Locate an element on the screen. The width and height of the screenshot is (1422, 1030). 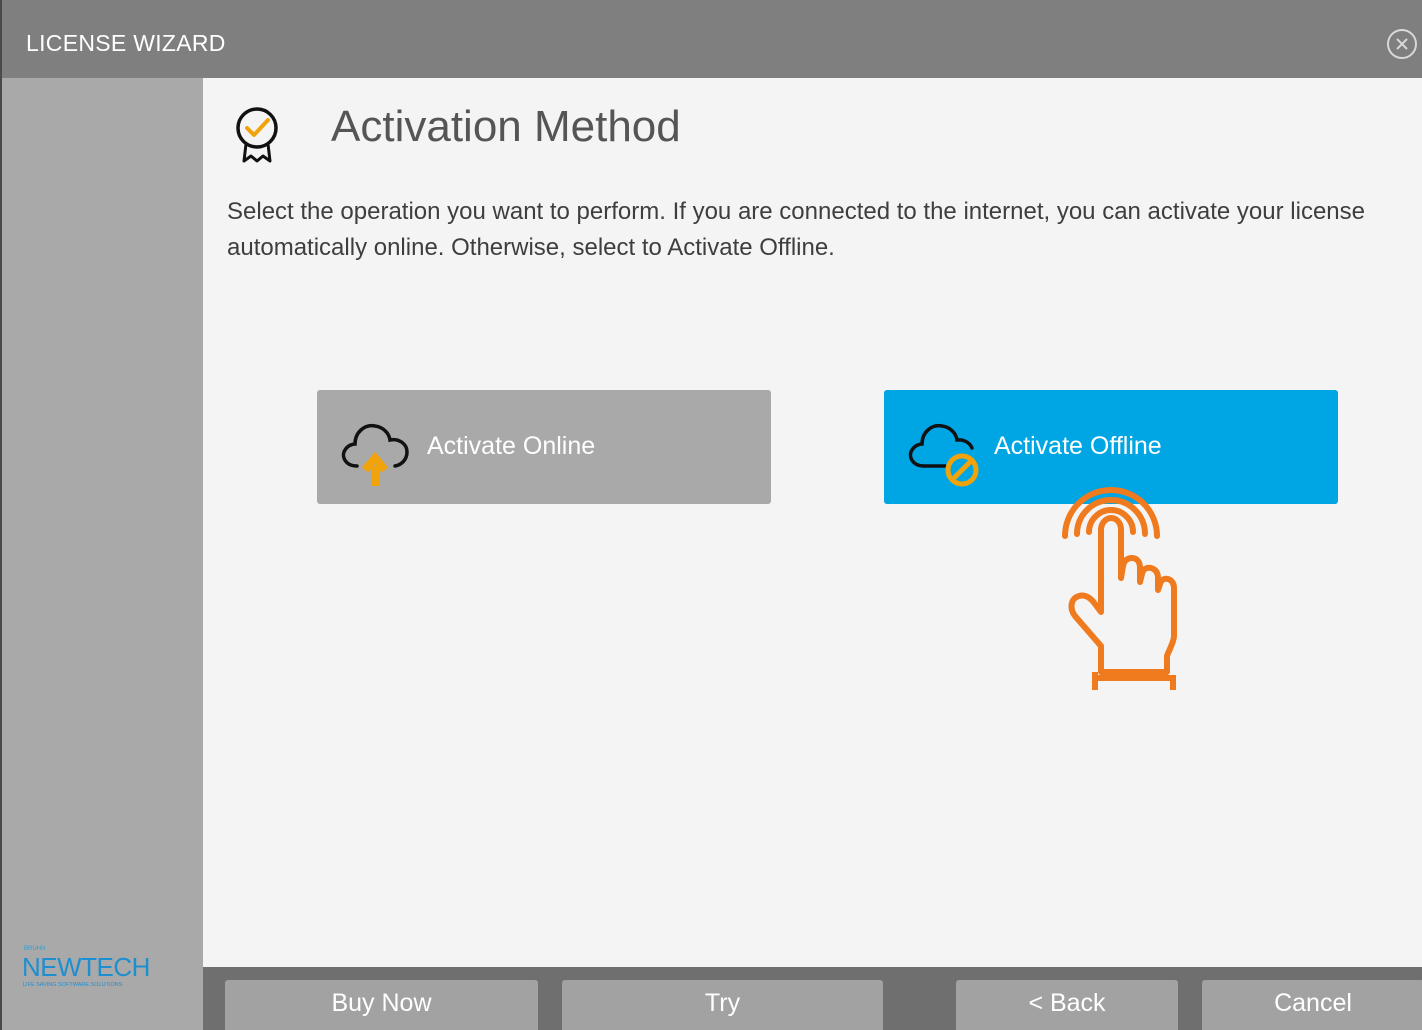
try-button: Try is located at coordinates (722, 1005).